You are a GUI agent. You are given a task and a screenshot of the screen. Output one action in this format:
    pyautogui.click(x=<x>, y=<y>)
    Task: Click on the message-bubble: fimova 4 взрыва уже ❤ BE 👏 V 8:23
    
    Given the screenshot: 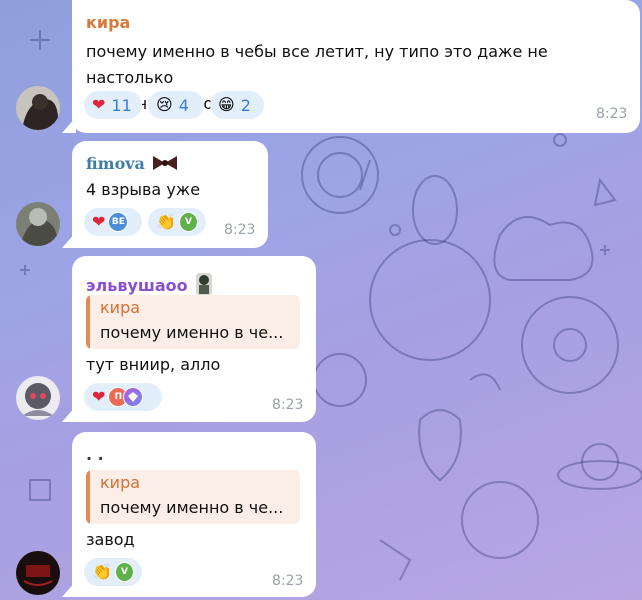 What is the action you would take?
    pyautogui.click(x=170, y=194)
    